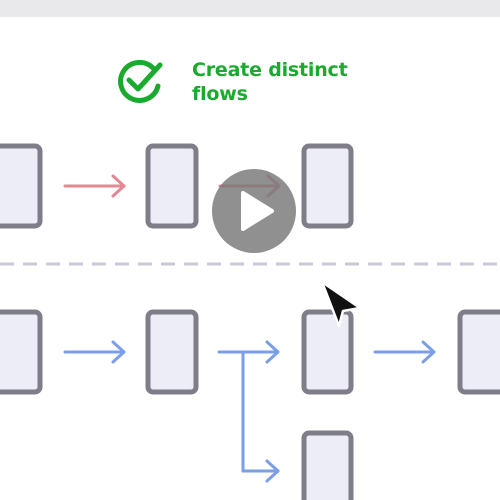 The width and height of the screenshot is (500, 500). What do you see at coordinates (292, 82) in the screenshot?
I see `heading-text: Create distinct flows` at bounding box center [292, 82].